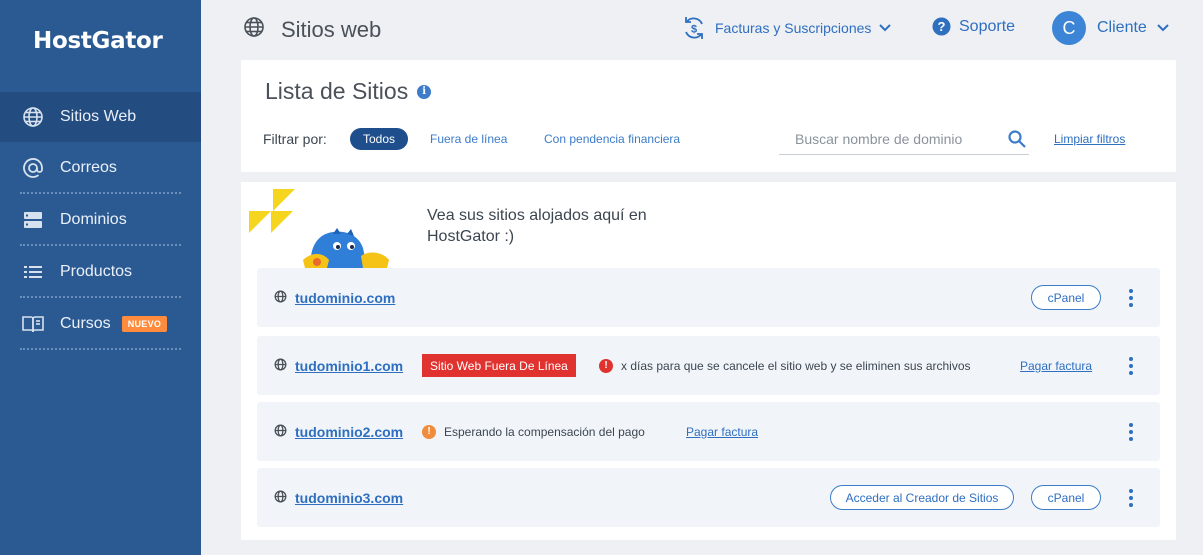  Describe the element at coordinates (793, 28) in the screenshot. I see `billing-label: Facturas y Suscripciones` at that location.